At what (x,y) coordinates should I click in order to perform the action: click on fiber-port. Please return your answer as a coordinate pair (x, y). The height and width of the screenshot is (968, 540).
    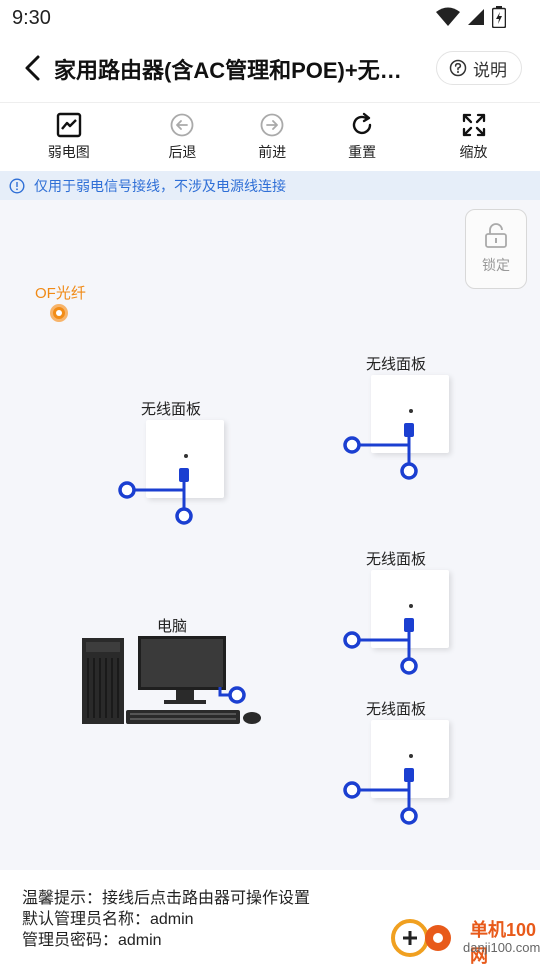
    Looking at the image, I should click on (59, 313).